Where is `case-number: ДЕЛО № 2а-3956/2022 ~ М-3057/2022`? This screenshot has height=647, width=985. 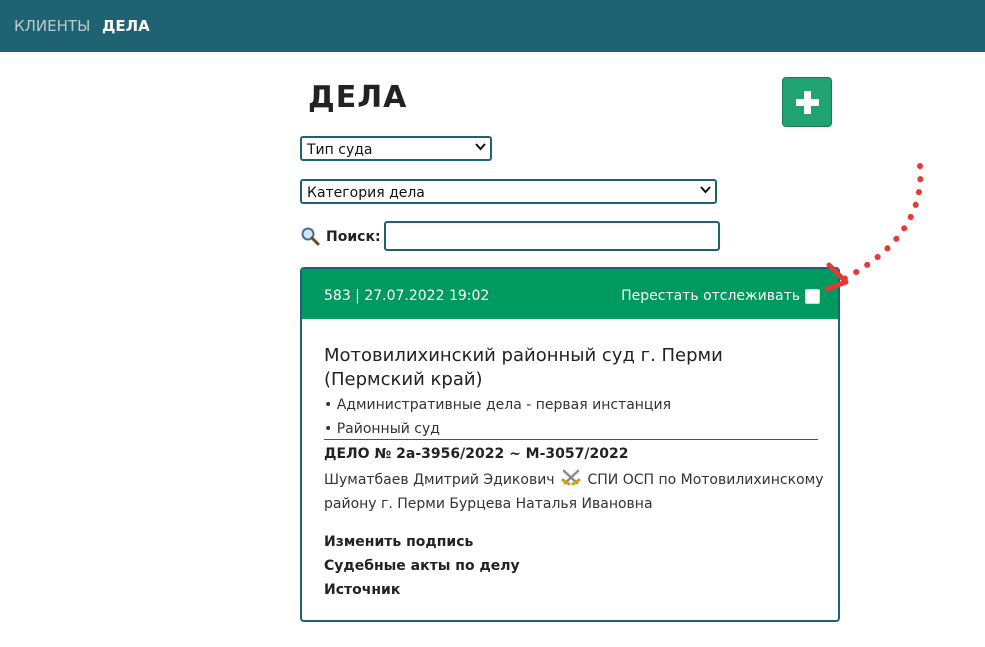 case-number: ДЕЛО № 2а-3956/2022 ~ М-3057/2022 is located at coordinates (476, 454).